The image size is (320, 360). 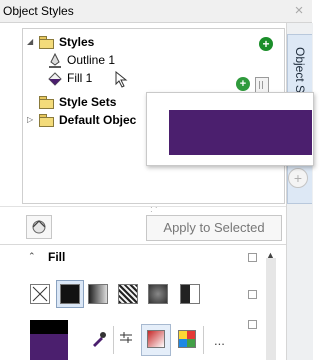 I want to click on tree-item-label: Style Sets, so click(x=88, y=102).